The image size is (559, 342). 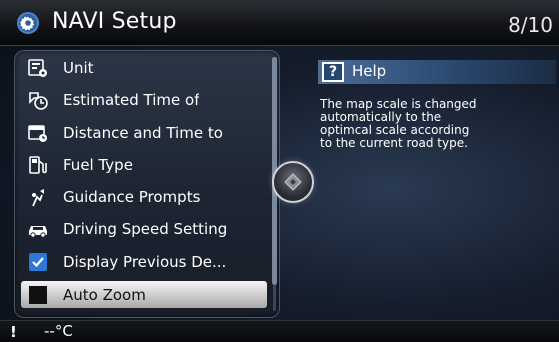 I want to click on menu-item-driving-speed: Driving Speed Setting, so click(x=144, y=229).